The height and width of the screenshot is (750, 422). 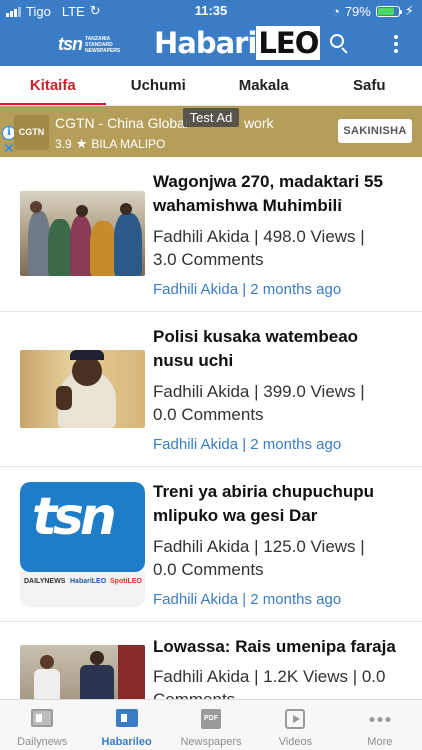 I want to click on nav-newspapers: PDF Newspapers, so click(x=211, y=725).